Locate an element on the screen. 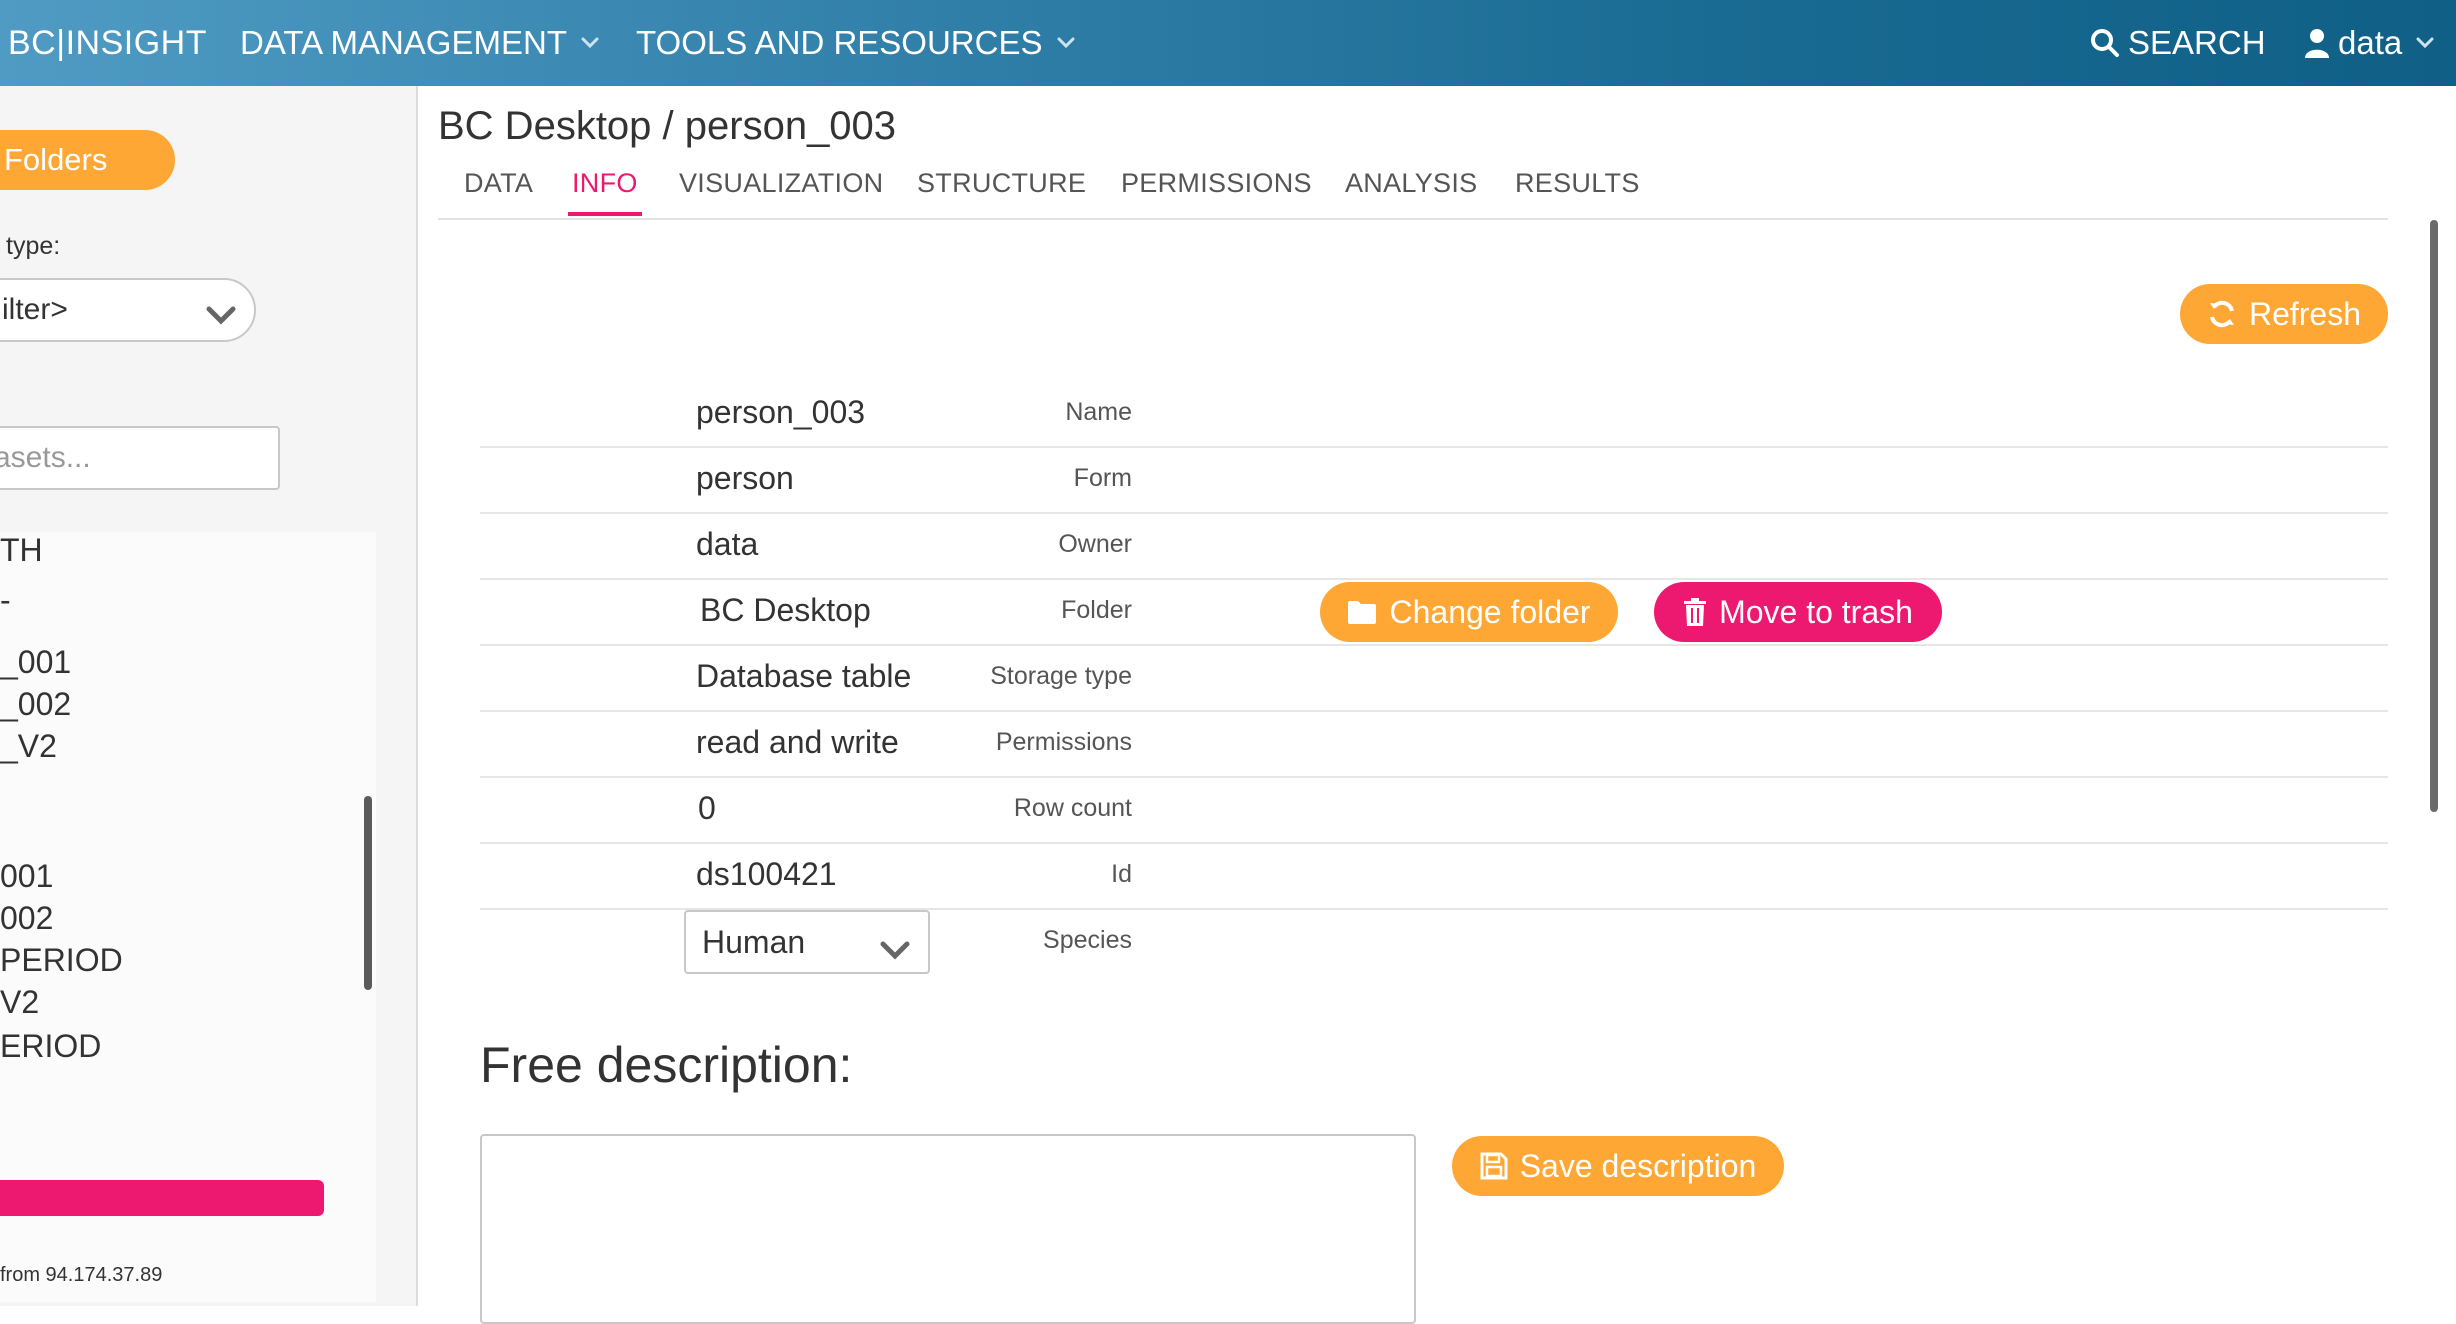  info-row-id: Id ds100421 is located at coordinates (1434, 877).